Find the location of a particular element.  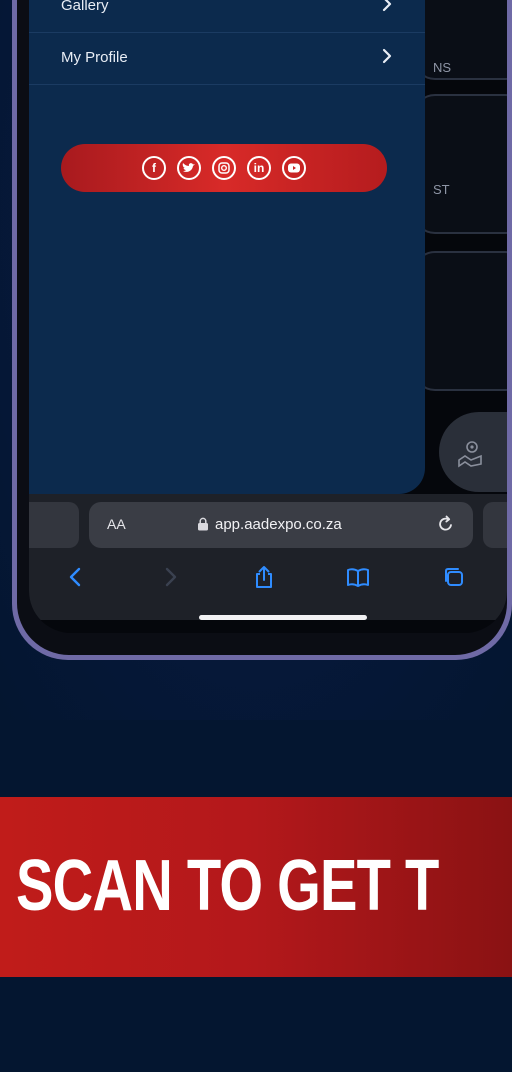

tile-label: NS is located at coordinates (442, 67).